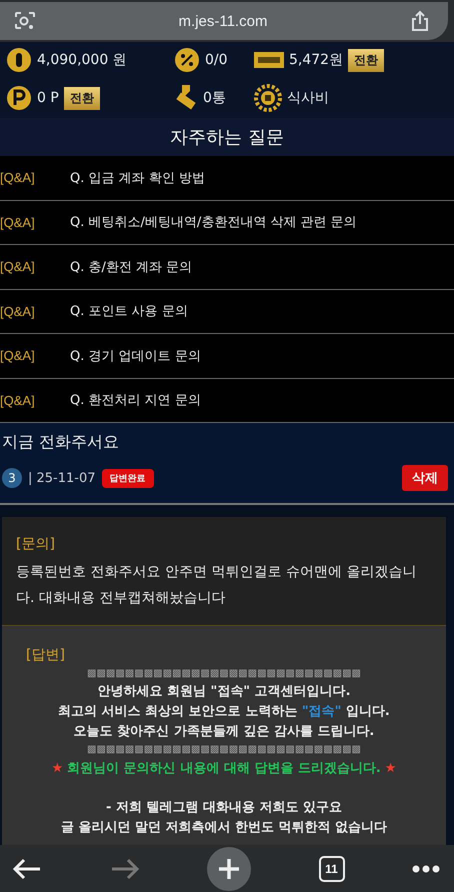  Describe the element at coordinates (227, 312) in the screenshot. I see `faq-item: [Q&A] Q. 포인트 사용 문의` at that location.